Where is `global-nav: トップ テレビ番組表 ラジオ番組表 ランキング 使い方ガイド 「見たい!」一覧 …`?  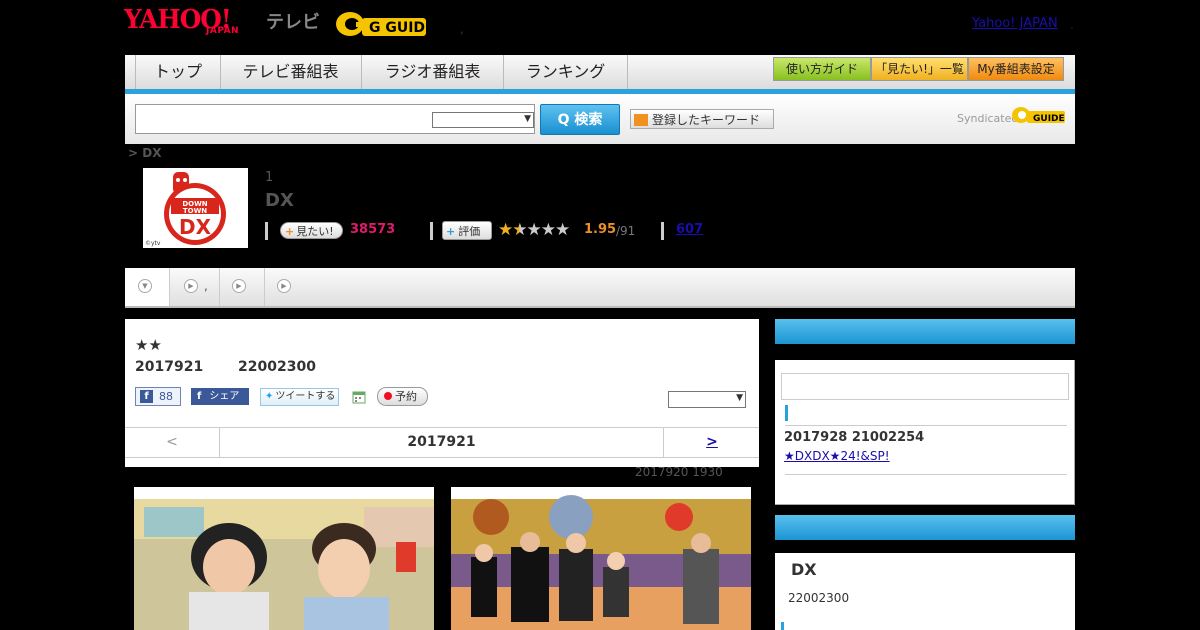
global-nav: トップ テレビ番組表 ラジオ番組表 ランキング 使い方ガイド 「見たい!」一覧 … is located at coordinates (600, 74).